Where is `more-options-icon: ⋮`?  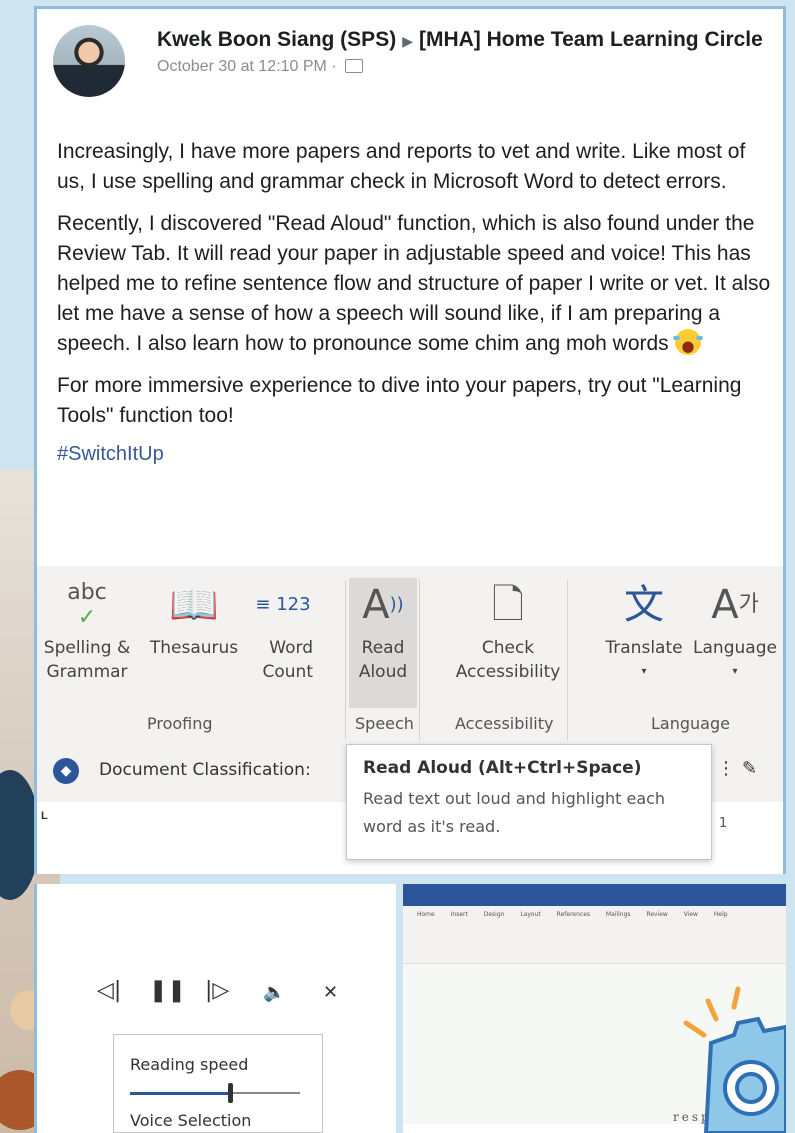 more-options-icon: ⋮ is located at coordinates (726, 768).